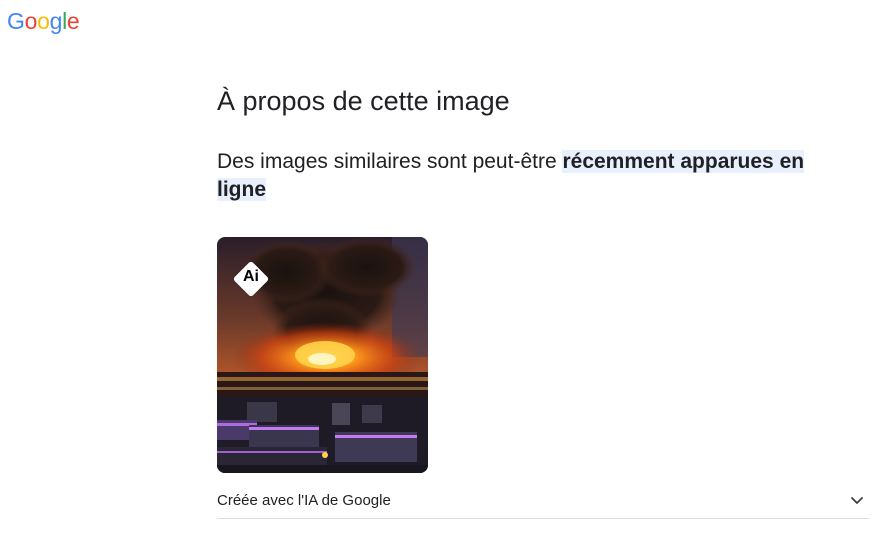  What do you see at coordinates (251, 276) in the screenshot?
I see `ai-badge-label: Ai` at bounding box center [251, 276].